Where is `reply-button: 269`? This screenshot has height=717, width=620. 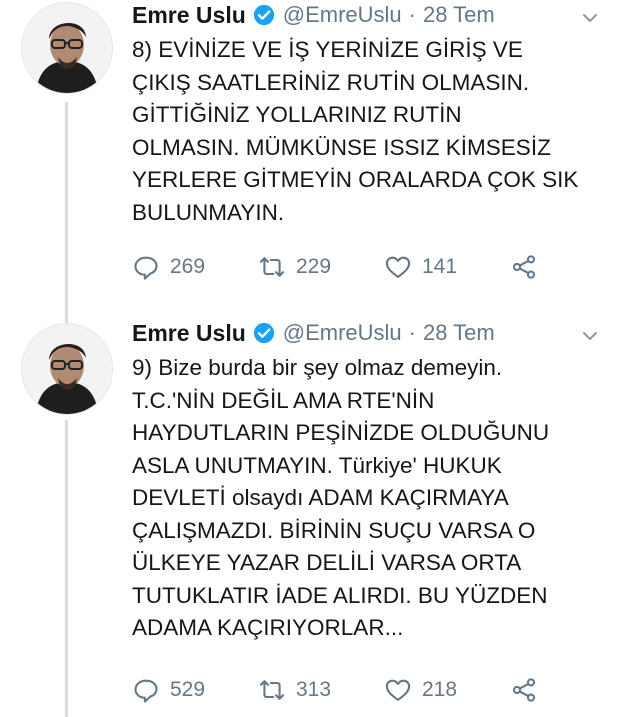 reply-button: 269 is located at coordinates (195, 267).